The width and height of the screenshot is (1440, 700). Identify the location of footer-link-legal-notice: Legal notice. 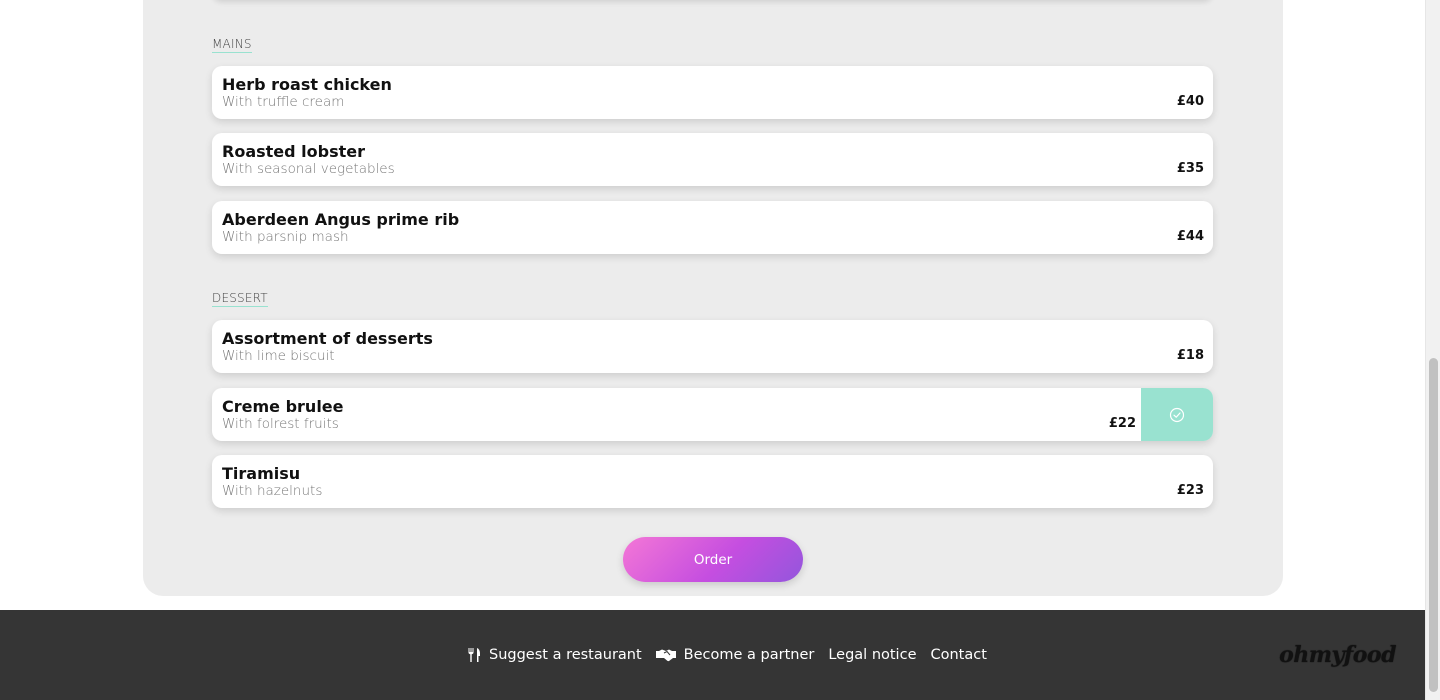
(872, 655).